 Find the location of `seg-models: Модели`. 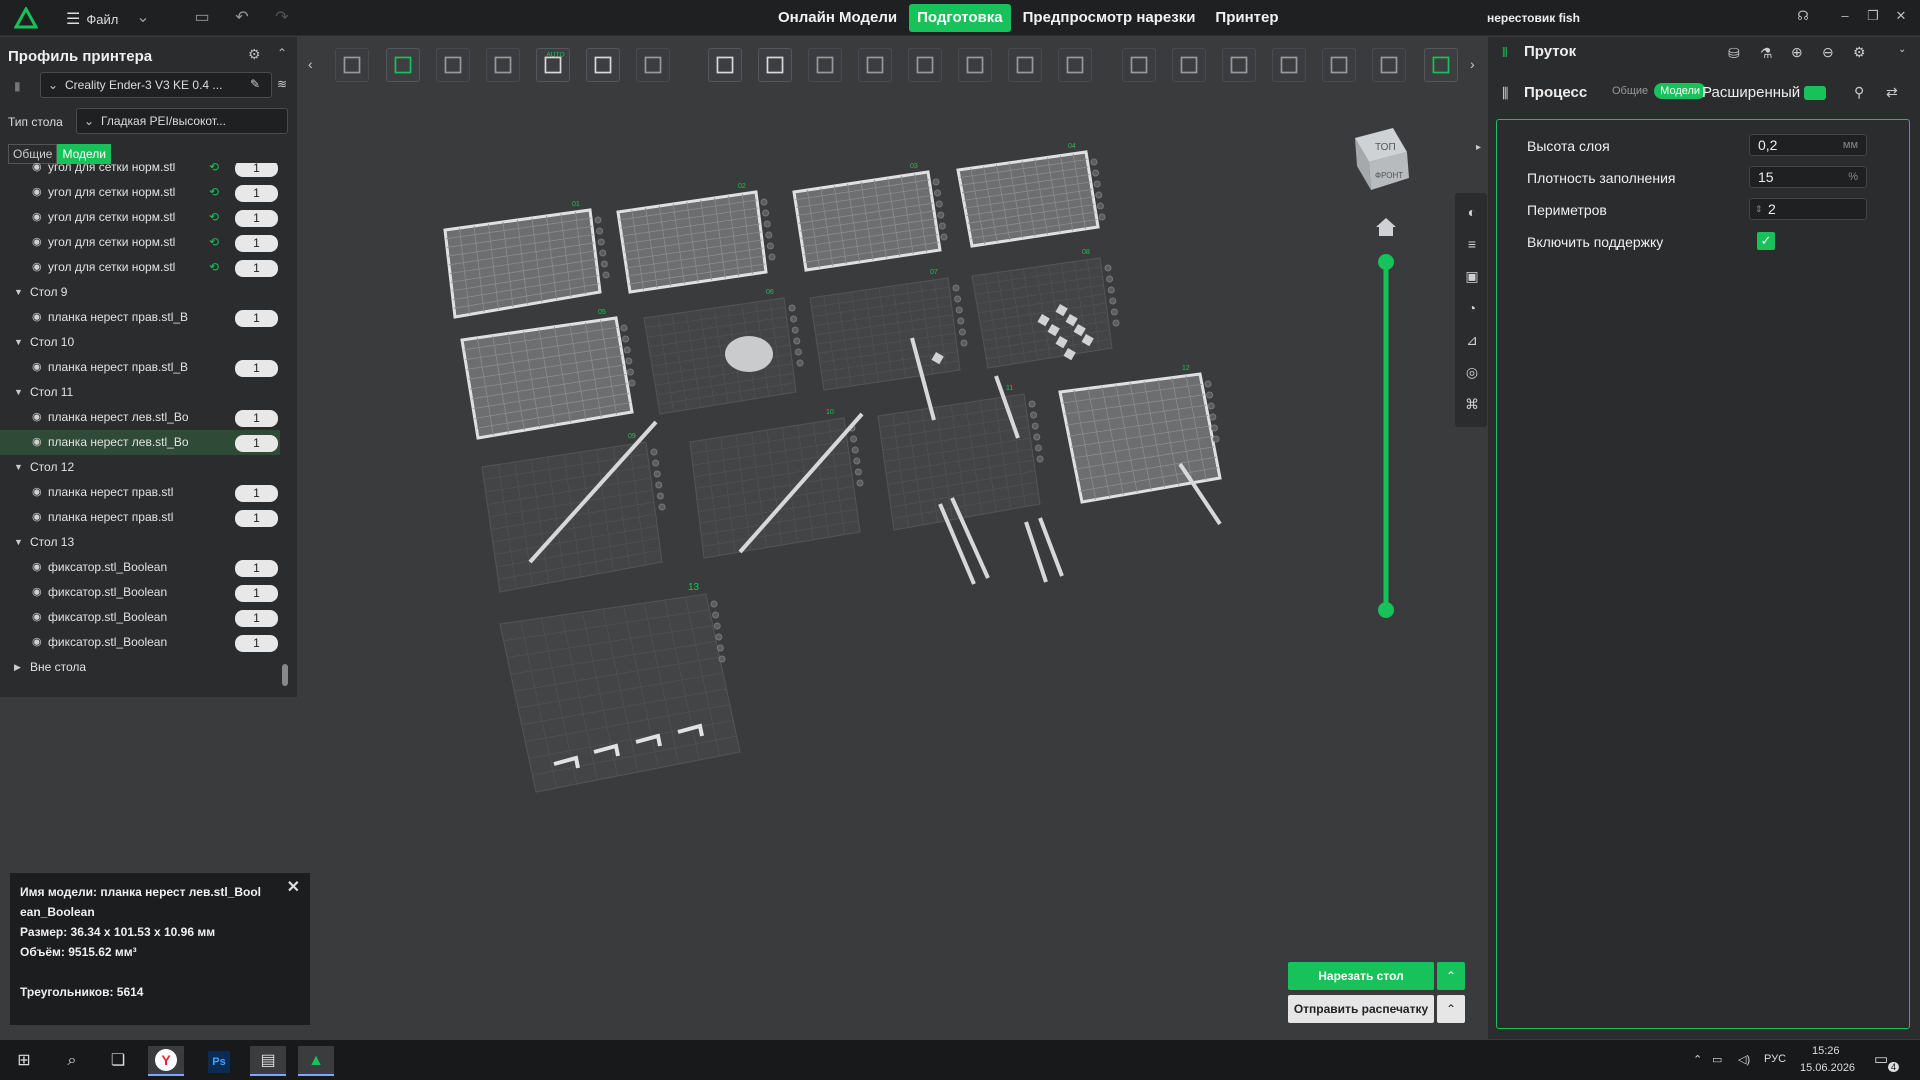

seg-models: Модели is located at coordinates (1680, 91).